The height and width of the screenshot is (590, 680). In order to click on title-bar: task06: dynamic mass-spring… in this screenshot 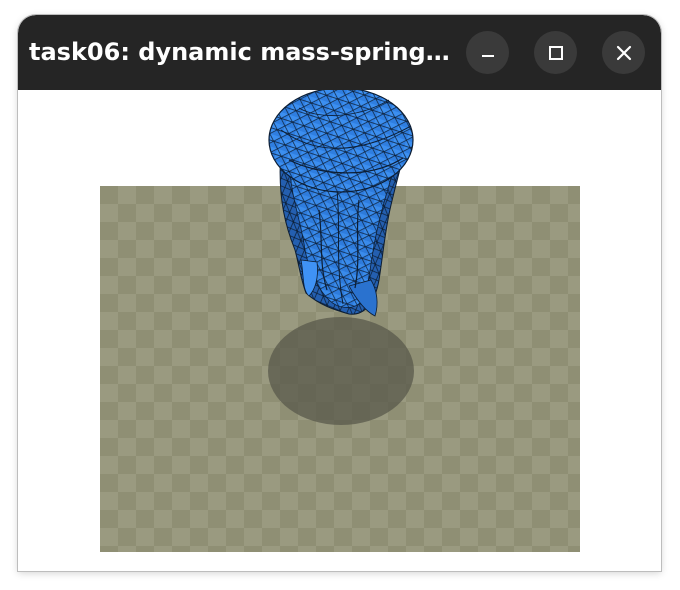, I will do `click(339, 52)`.